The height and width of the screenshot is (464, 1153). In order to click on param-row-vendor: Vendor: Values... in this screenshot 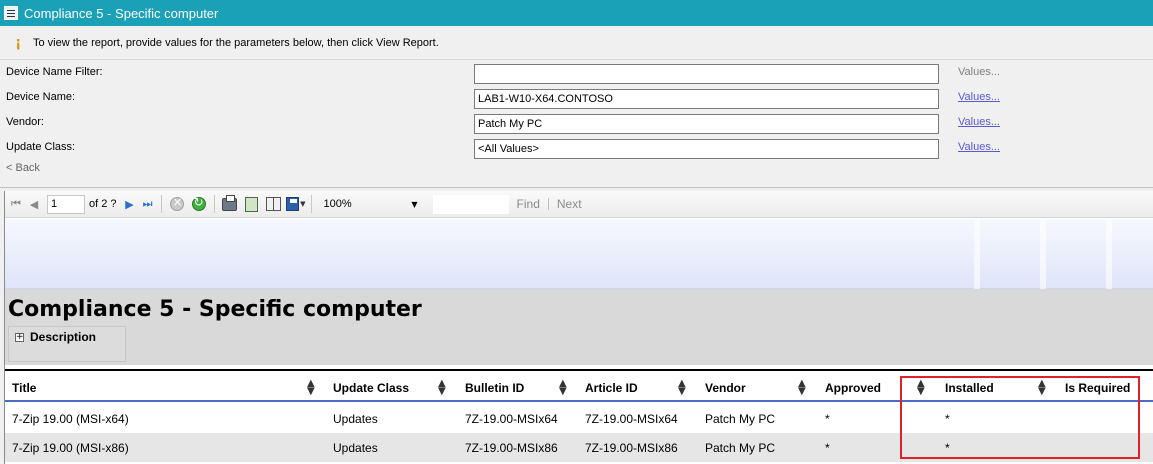, I will do `click(576, 122)`.